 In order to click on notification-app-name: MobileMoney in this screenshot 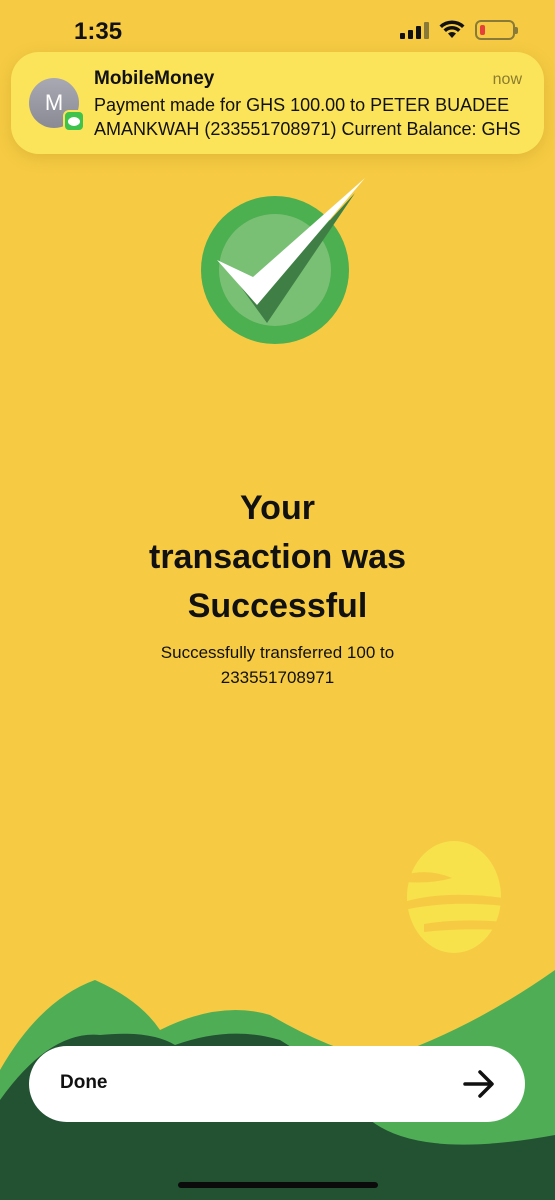, I will do `click(154, 78)`.